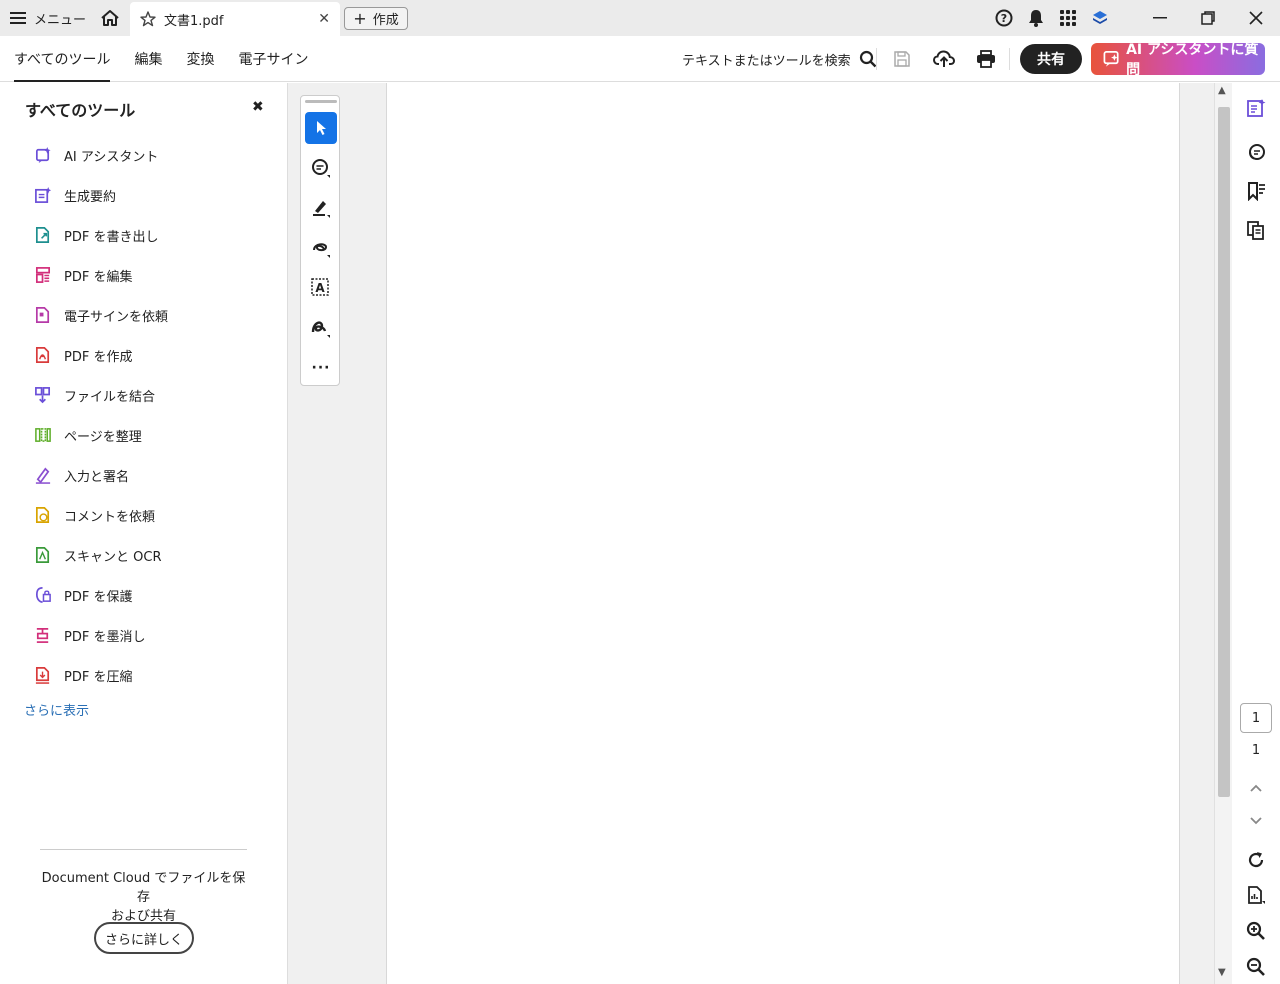 Image resolution: width=1280 pixels, height=984 pixels. Describe the element at coordinates (200, 59) in the screenshot. I see `tab-convert: 変換` at that location.